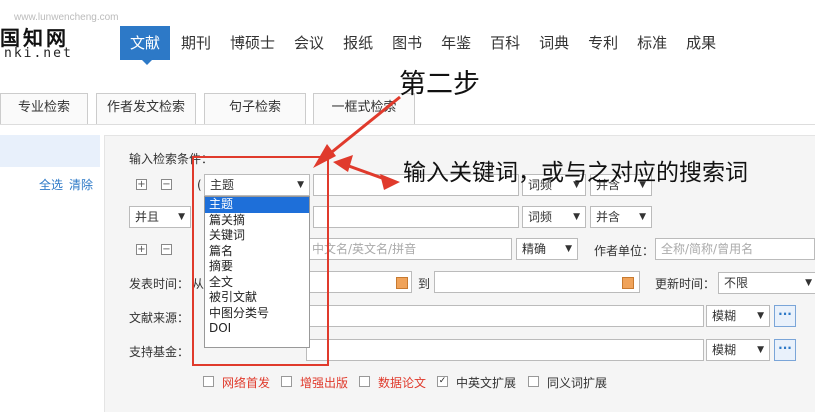 The image size is (815, 412). Describe the element at coordinates (361, 128) in the screenshot. I see `arrow-line-step` at that location.